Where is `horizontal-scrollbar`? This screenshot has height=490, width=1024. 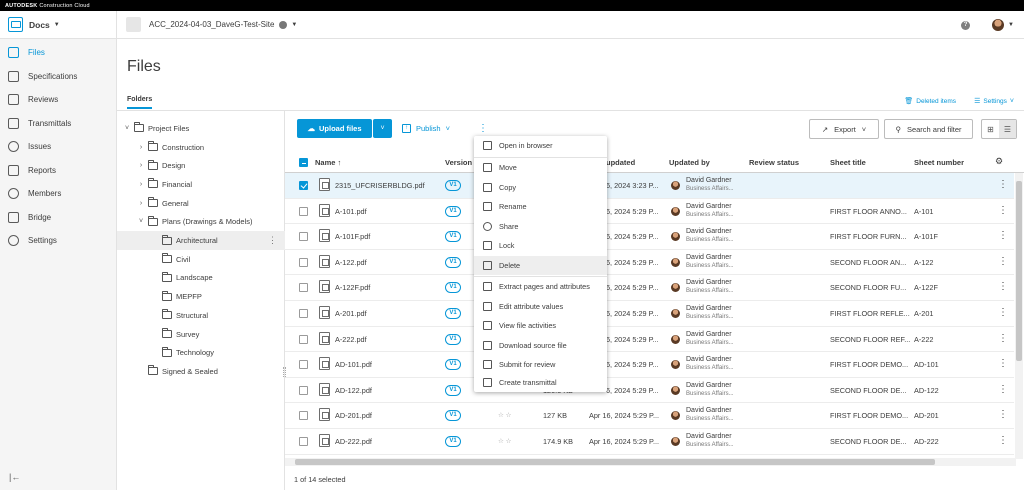
horizontal-scrollbar is located at coordinates (650, 462).